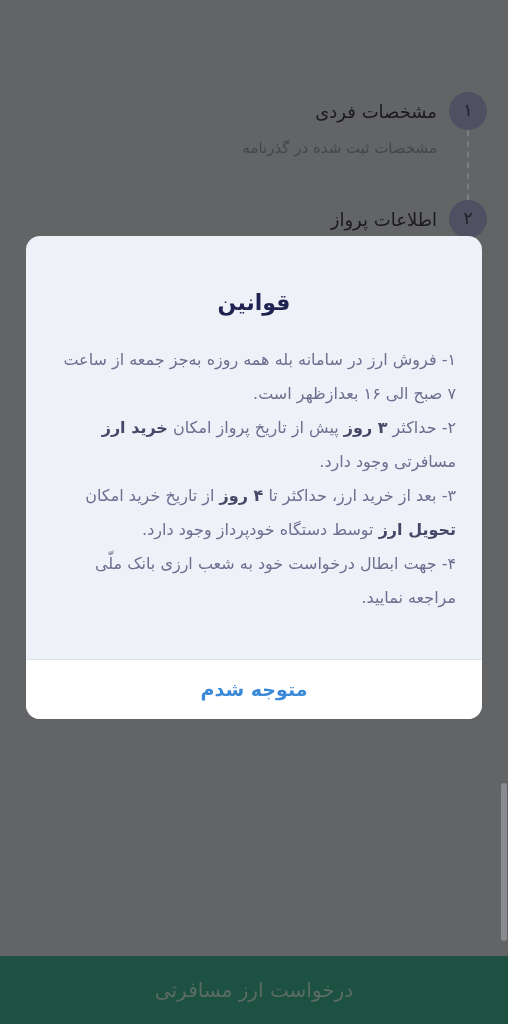  I want to click on step-title: اطلاعات پرواز, so click(383, 220).